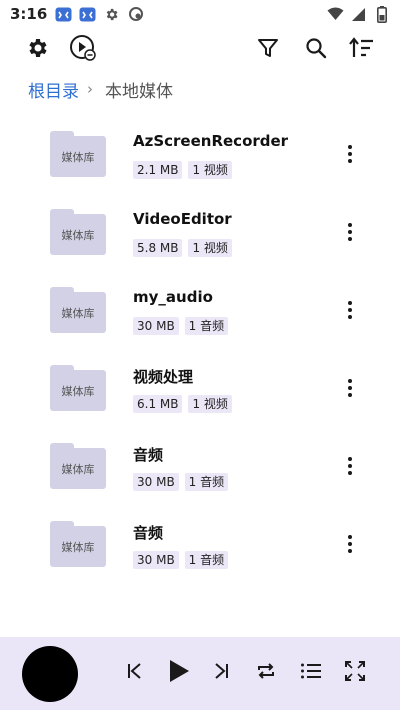 The image size is (400, 710). Describe the element at coordinates (173, 297) in the screenshot. I see `folder-name: my_audio` at that location.